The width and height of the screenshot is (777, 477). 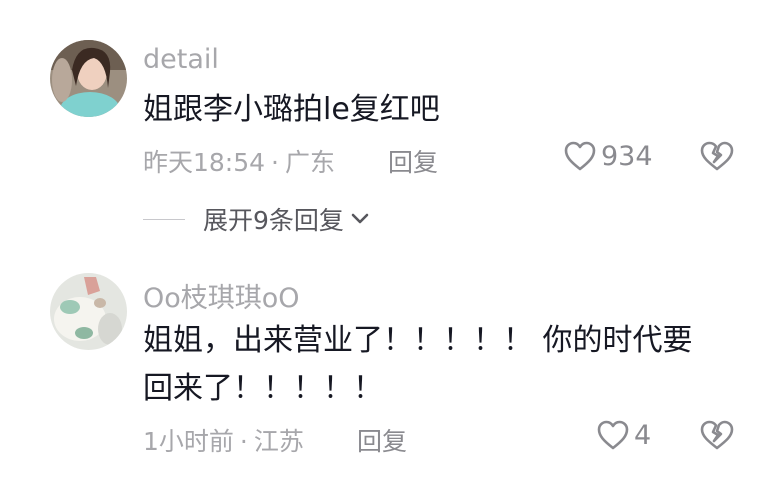 What do you see at coordinates (278, 441) in the screenshot?
I see `comment-location: 江苏` at bounding box center [278, 441].